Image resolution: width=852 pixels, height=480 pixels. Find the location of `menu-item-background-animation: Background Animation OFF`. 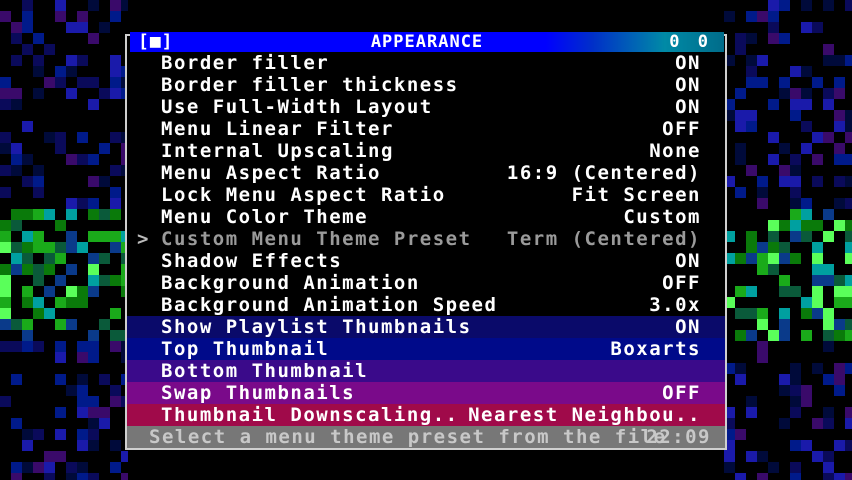

menu-item-background-animation: Background Animation OFF is located at coordinates (426, 283).